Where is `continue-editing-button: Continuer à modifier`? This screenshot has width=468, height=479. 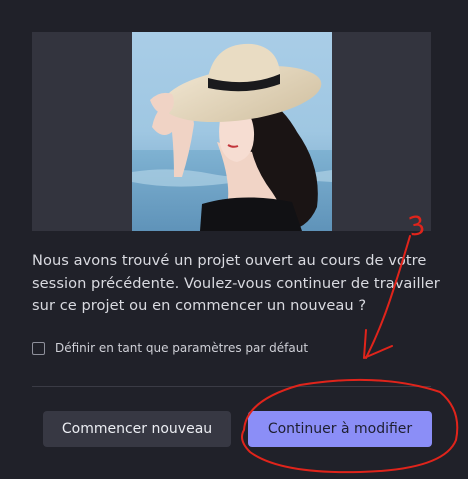
continue-editing-button: Continuer à modifier is located at coordinates (340, 429).